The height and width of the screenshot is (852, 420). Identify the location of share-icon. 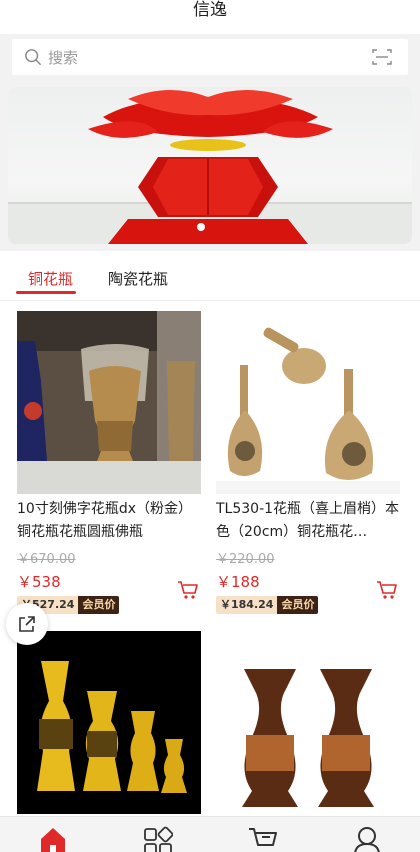
(27, 624).